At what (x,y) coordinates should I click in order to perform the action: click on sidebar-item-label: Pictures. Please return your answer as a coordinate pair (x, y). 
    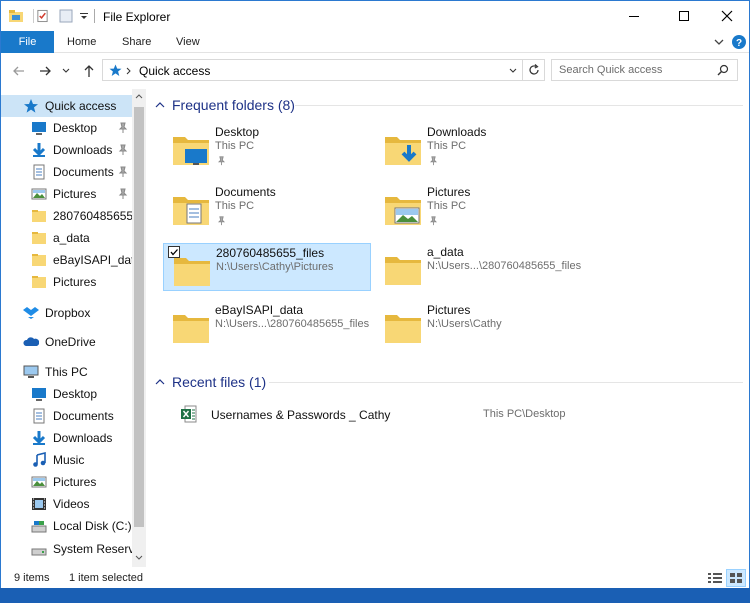
    Looking at the image, I should click on (75, 194).